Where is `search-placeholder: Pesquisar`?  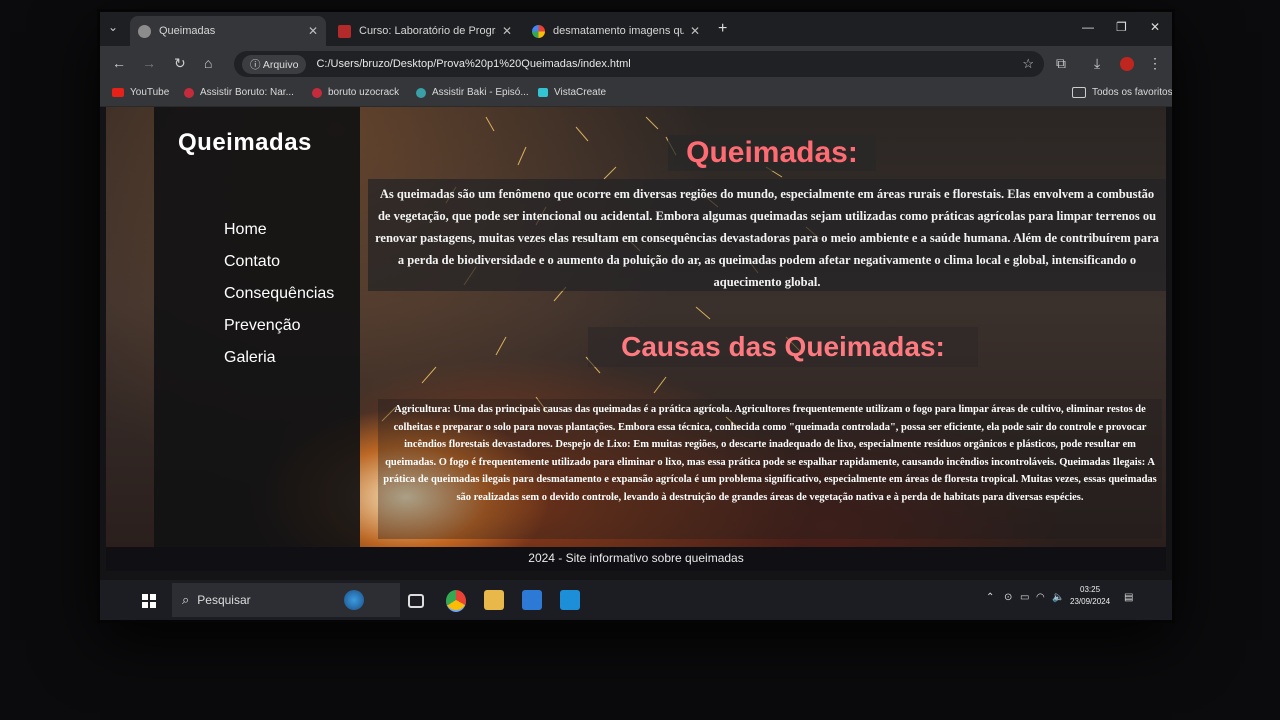 search-placeholder: Pesquisar is located at coordinates (224, 600).